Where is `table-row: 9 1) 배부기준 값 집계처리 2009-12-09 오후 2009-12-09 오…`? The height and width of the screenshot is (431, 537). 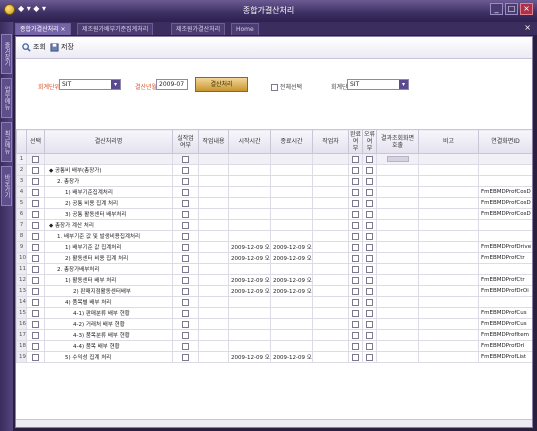 table-row: 9 1) 배부기준 값 집계처리 2009-12-09 오후 2009-12-09 오… is located at coordinates (274, 247).